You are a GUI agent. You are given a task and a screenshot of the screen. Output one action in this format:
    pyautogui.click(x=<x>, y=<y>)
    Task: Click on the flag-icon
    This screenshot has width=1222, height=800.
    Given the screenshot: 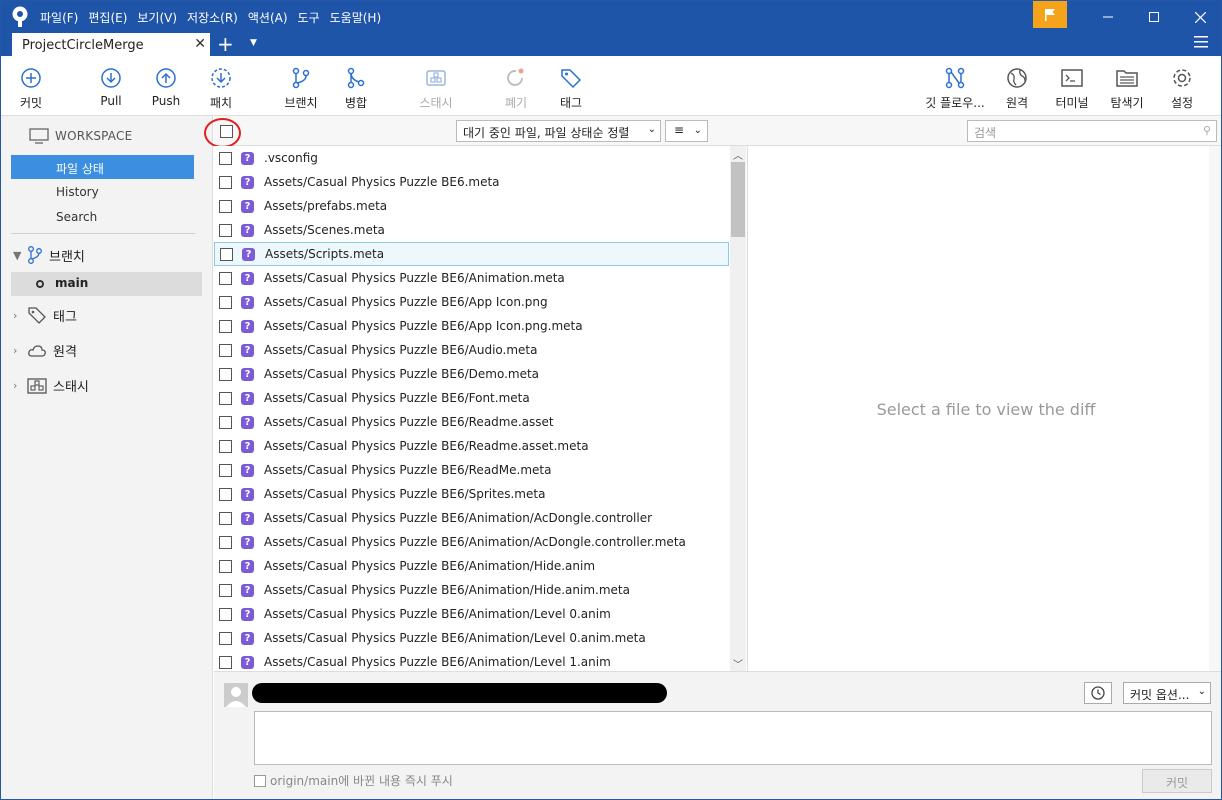 What is the action you would take?
    pyautogui.click(x=1050, y=14)
    